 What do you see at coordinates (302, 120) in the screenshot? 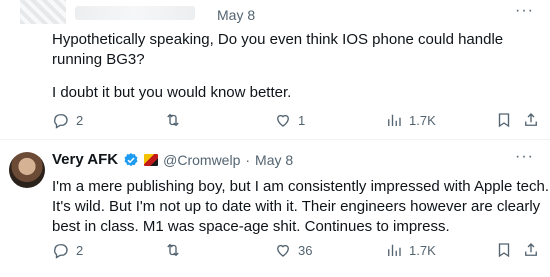
I see `like-count: 1` at bounding box center [302, 120].